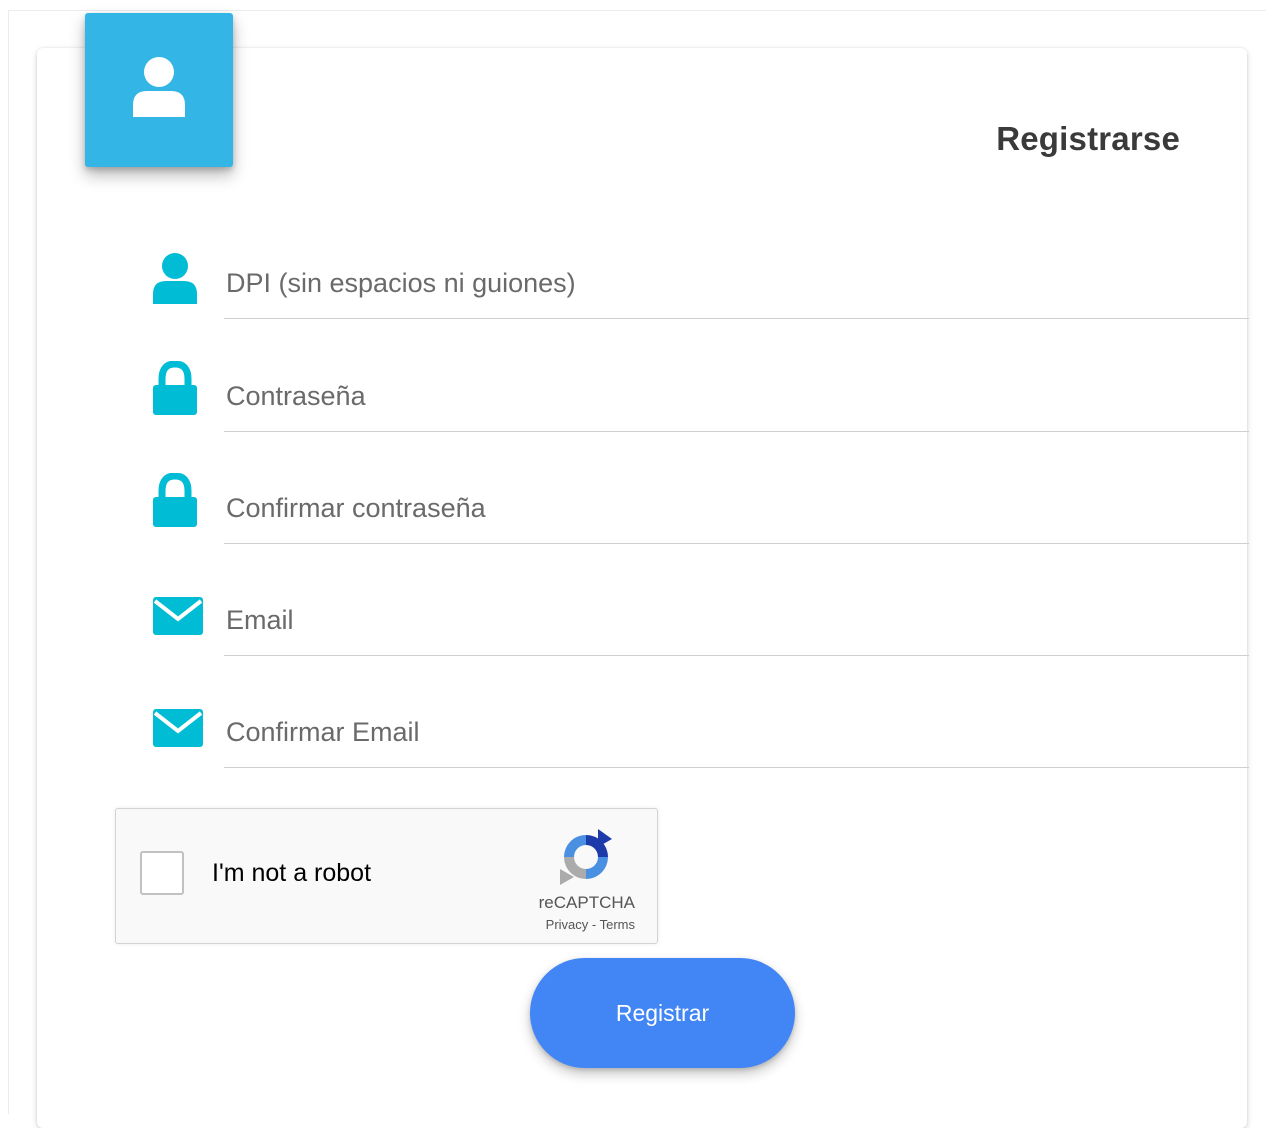 The height and width of the screenshot is (1128, 1266). I want to click on recaptcha-privacy-link: Privacy, so click(567, 924).